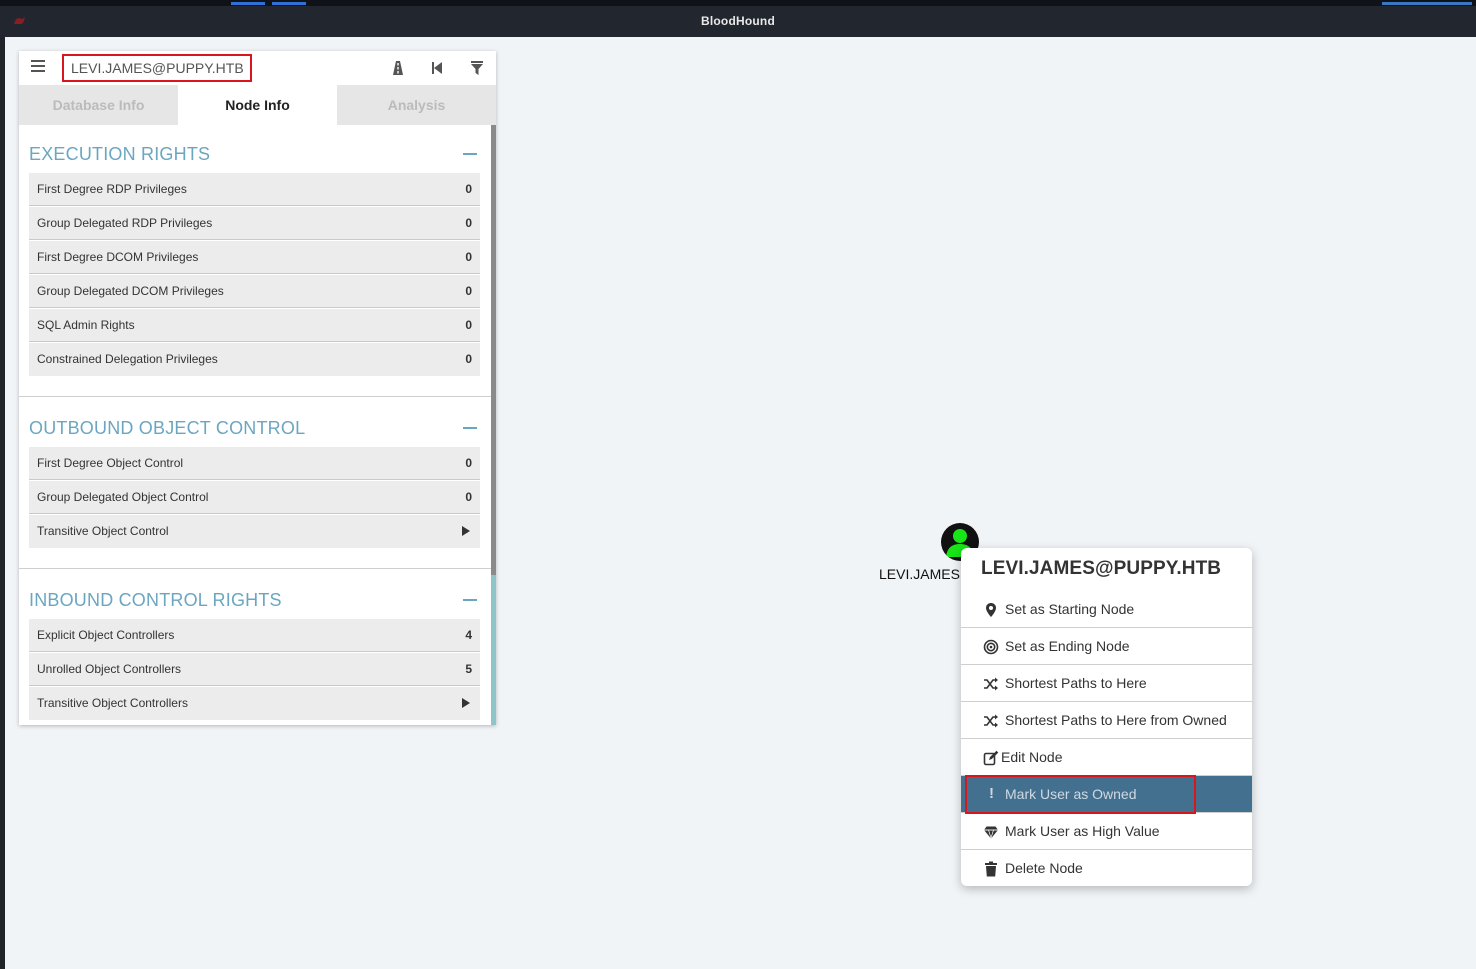 The width and height of the screenshot is (1476, 969). I want to click on row-label: Unrolled Object Controllers, so click(109, 669).